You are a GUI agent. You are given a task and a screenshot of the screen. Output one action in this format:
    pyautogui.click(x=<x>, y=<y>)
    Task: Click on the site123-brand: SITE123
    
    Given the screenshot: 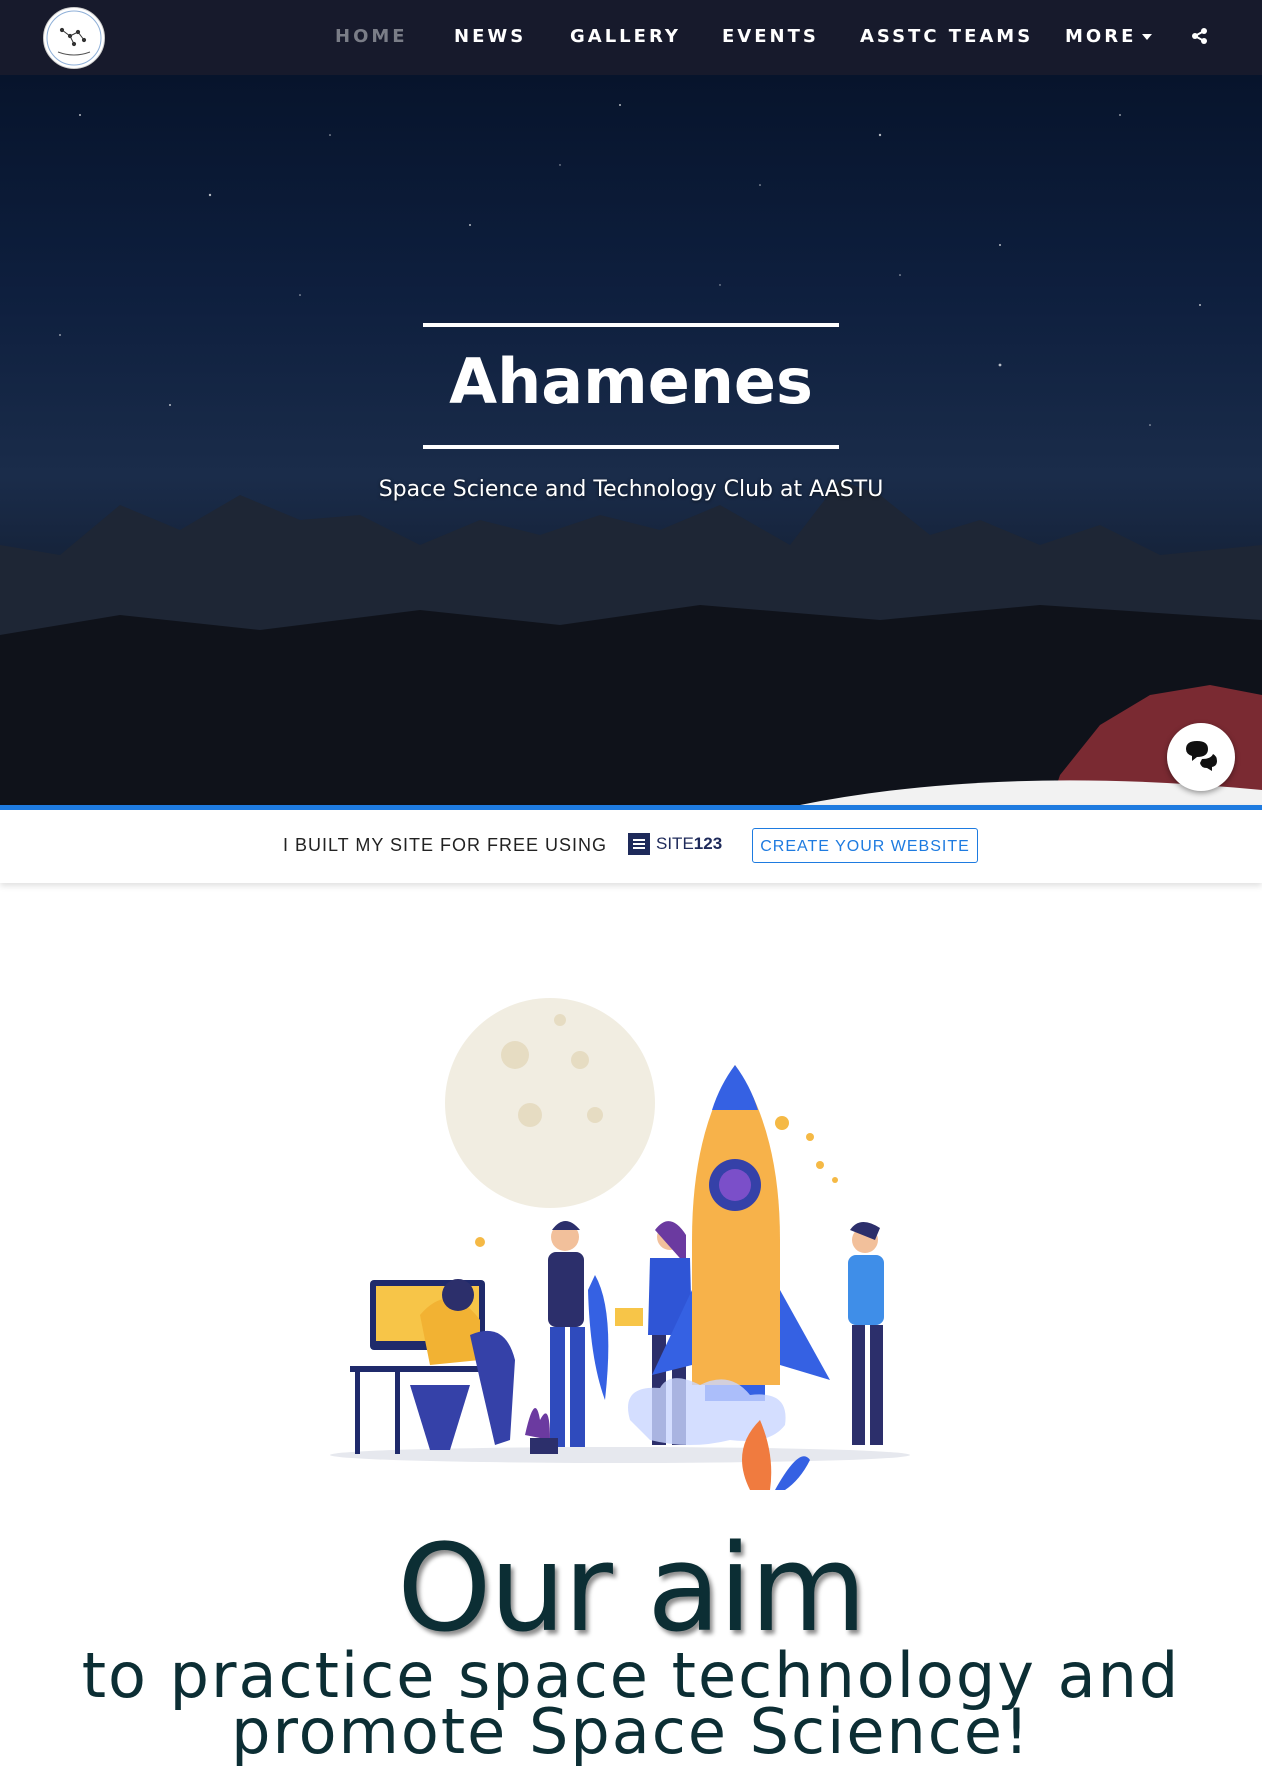 What is the action you would take?
    pyautogui.click(x=689, y=844)
    